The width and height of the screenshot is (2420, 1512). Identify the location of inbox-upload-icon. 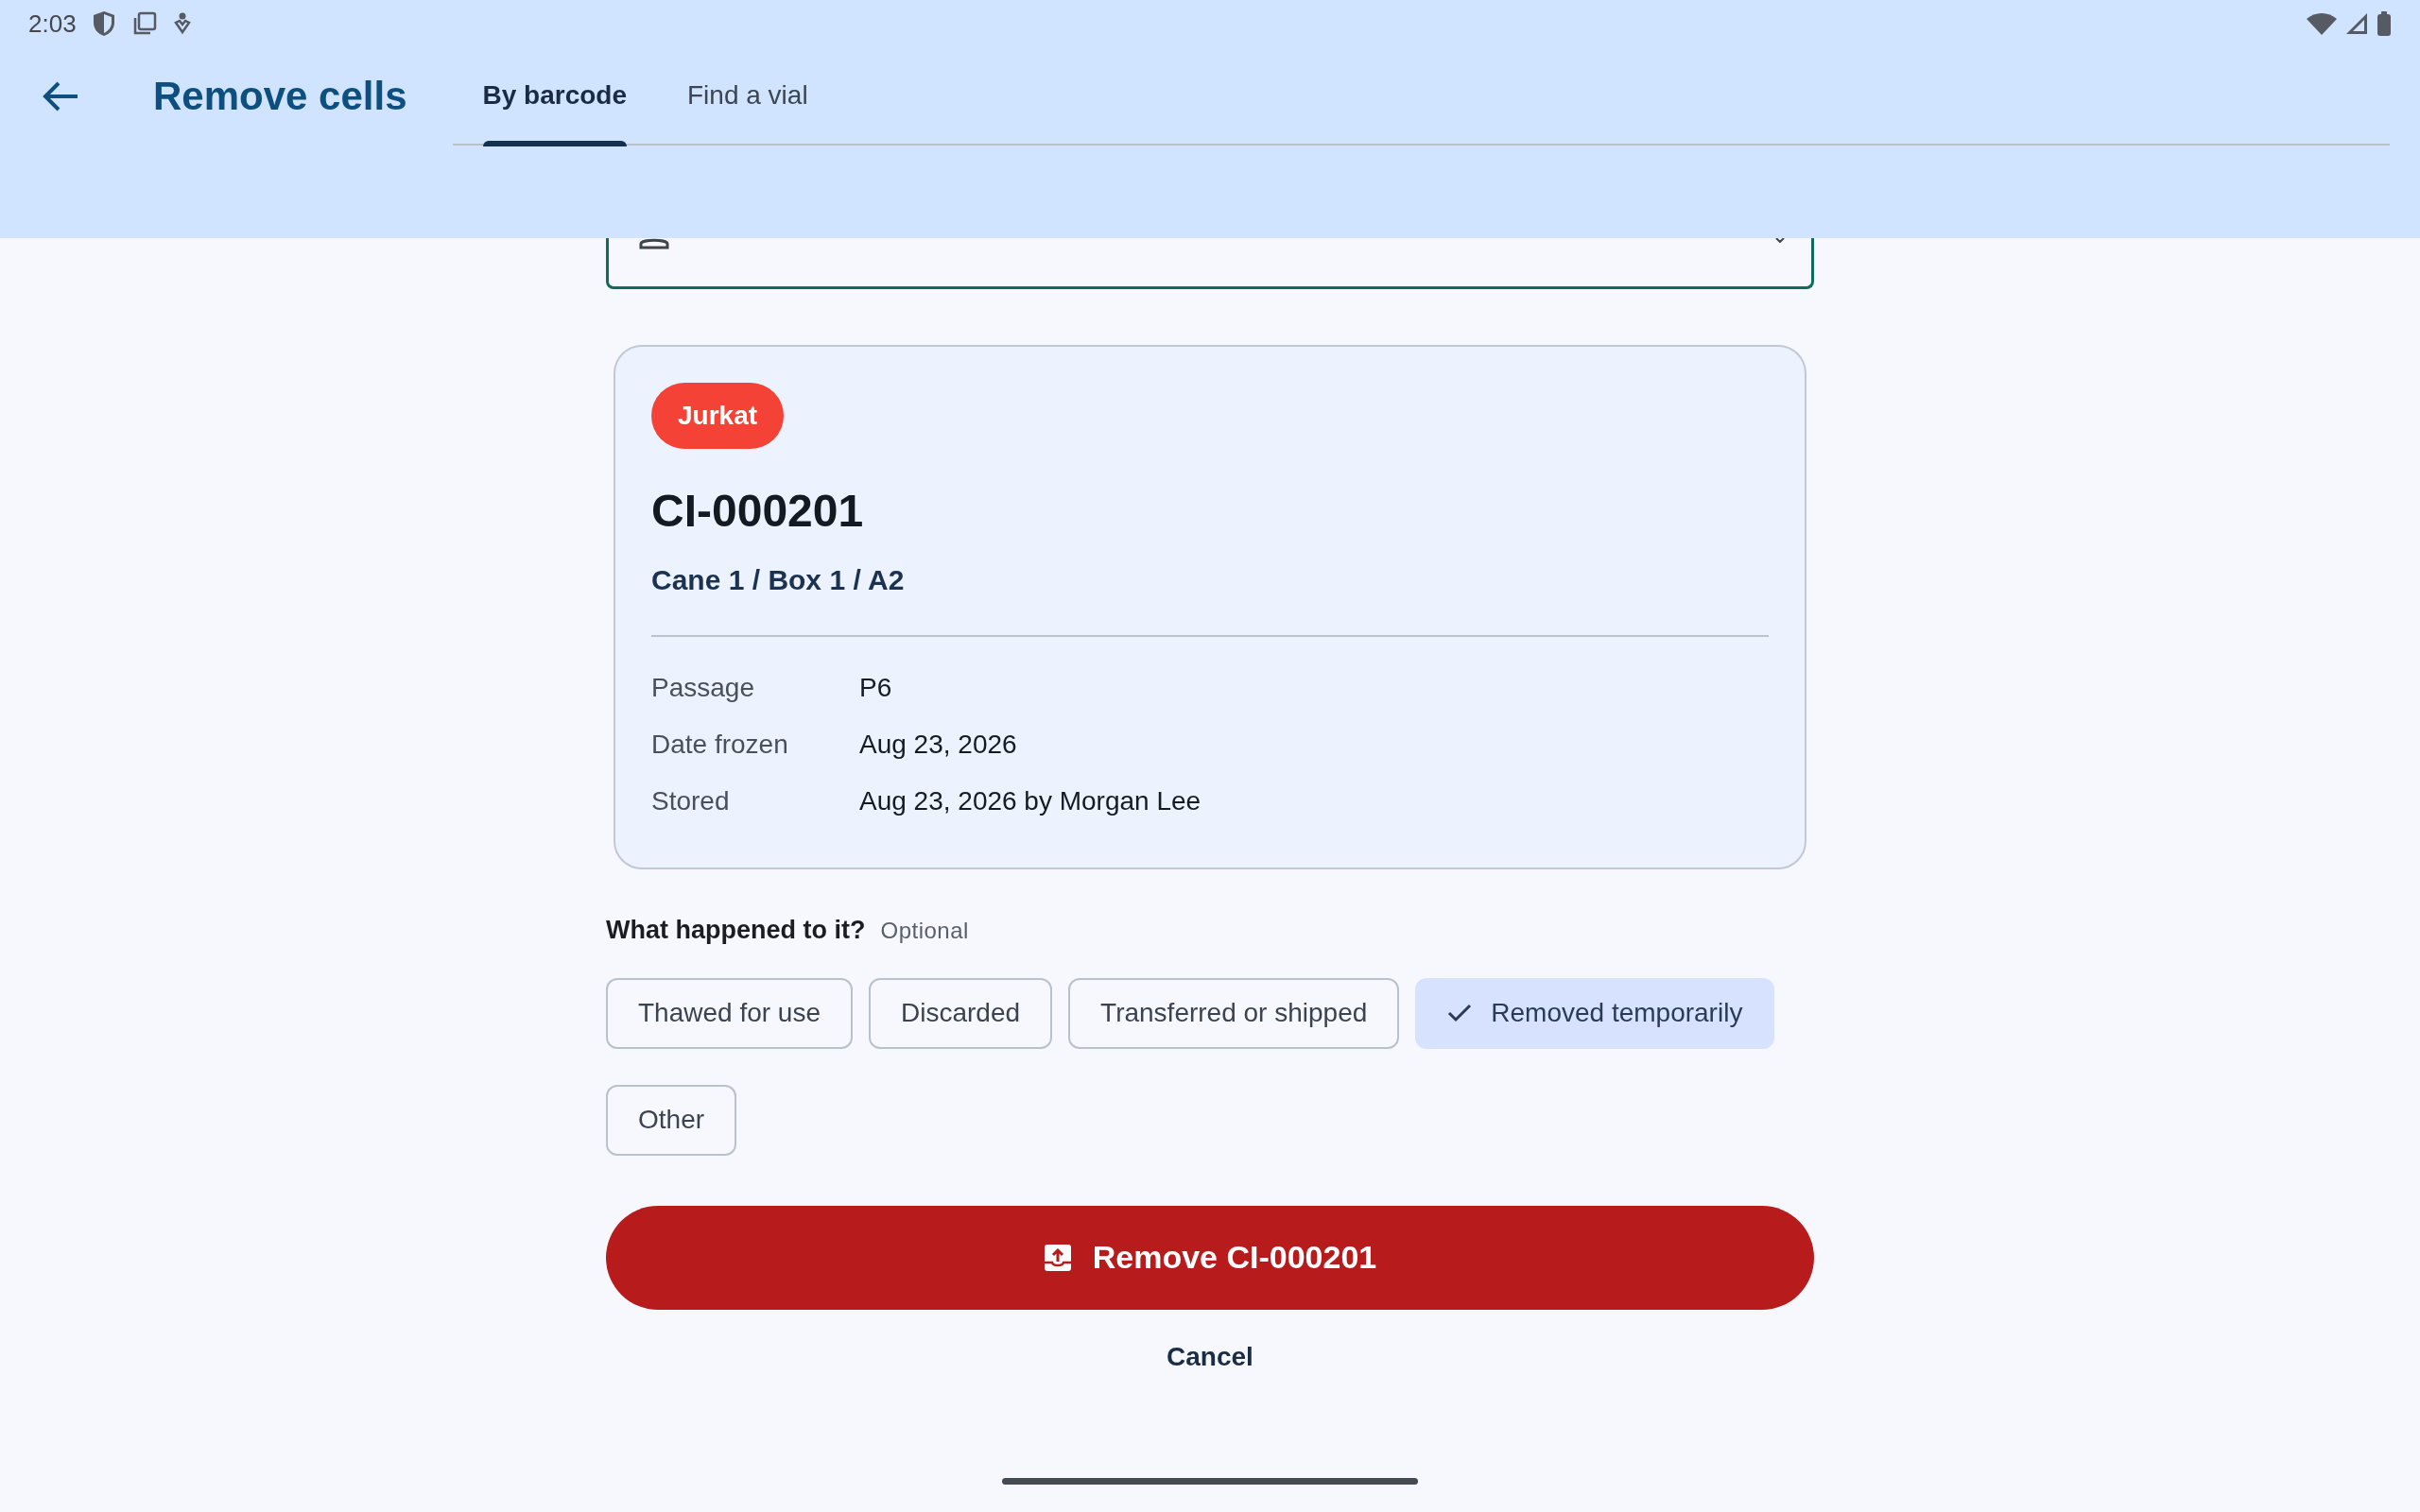
(1057, 1257).